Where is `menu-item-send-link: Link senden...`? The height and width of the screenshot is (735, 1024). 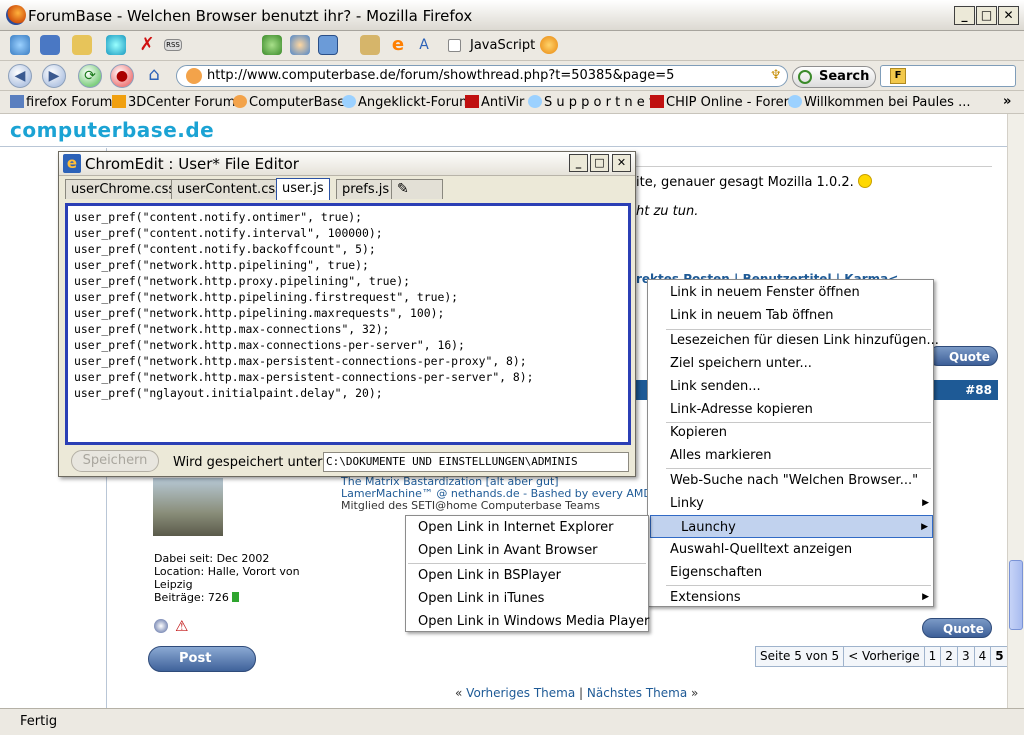 menu-item-send-link: Link senden... is located at coordinates (790, 386).